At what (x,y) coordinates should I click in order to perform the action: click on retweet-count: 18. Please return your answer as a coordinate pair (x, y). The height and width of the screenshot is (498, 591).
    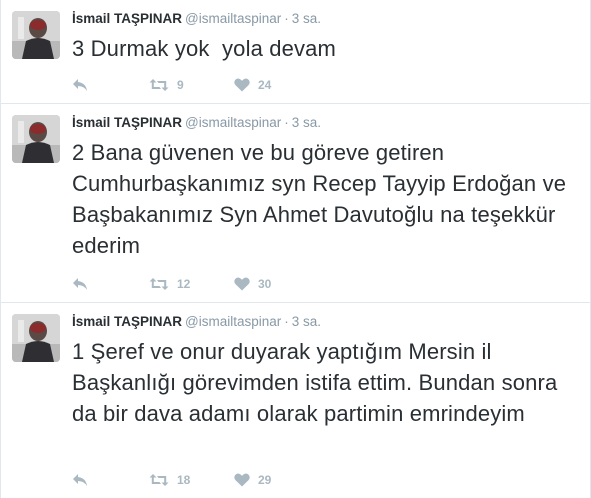
    Looking at the image, I should click on (184, 480).